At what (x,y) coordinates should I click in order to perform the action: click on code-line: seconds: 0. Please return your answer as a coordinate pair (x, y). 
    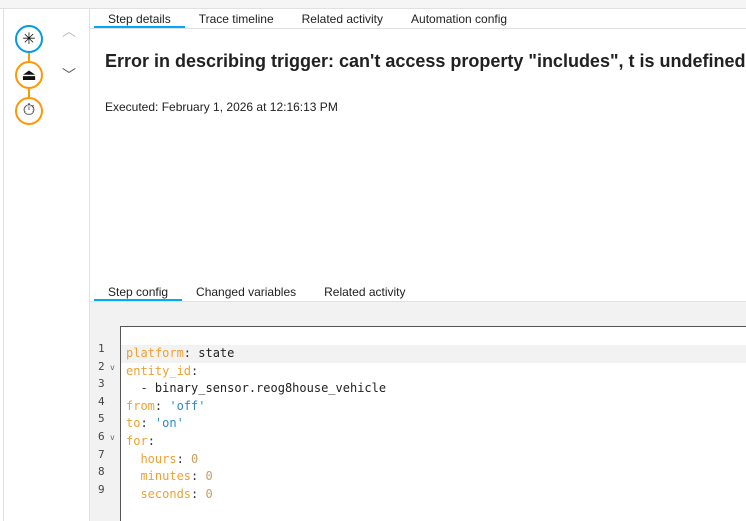
    Looking at the image, I should click on (433, 495).